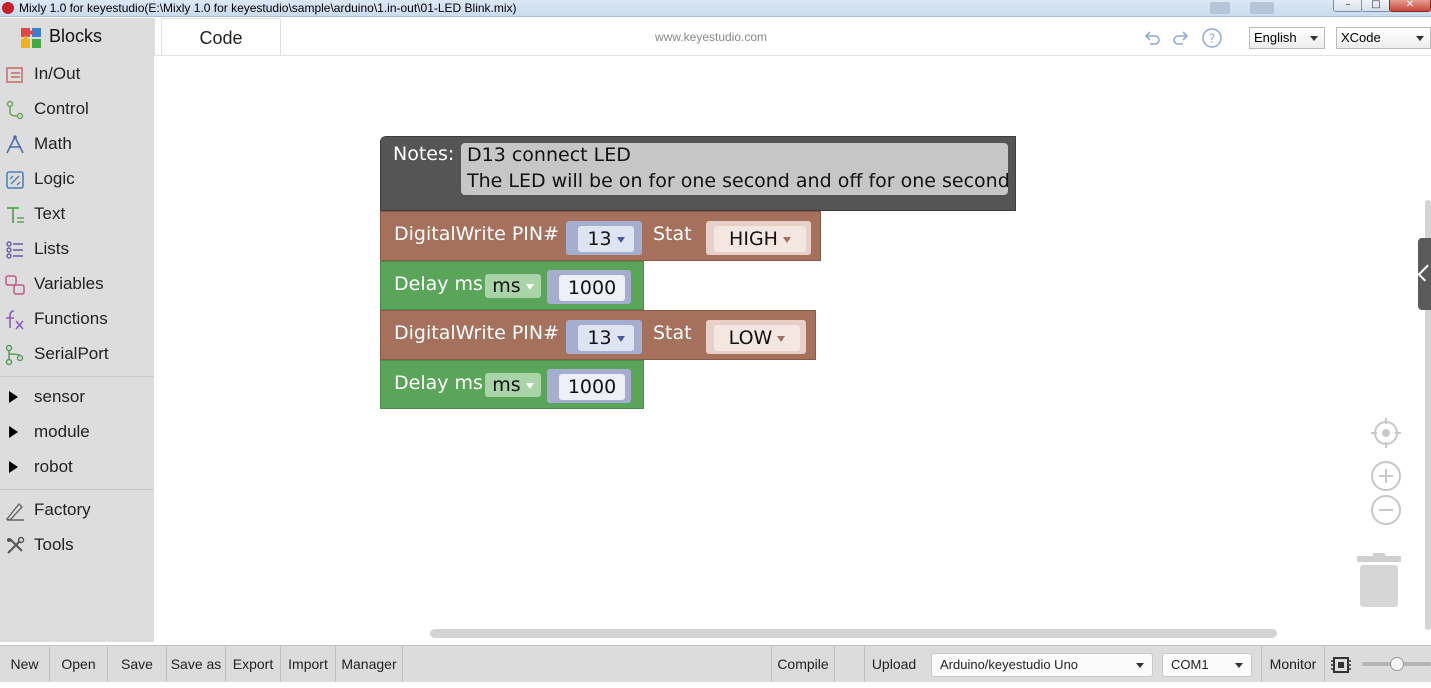 Image resolution: width=1431 pixels, height=688 pixels. I want to click on monitor-button: Monitor, so click(1293, 664).